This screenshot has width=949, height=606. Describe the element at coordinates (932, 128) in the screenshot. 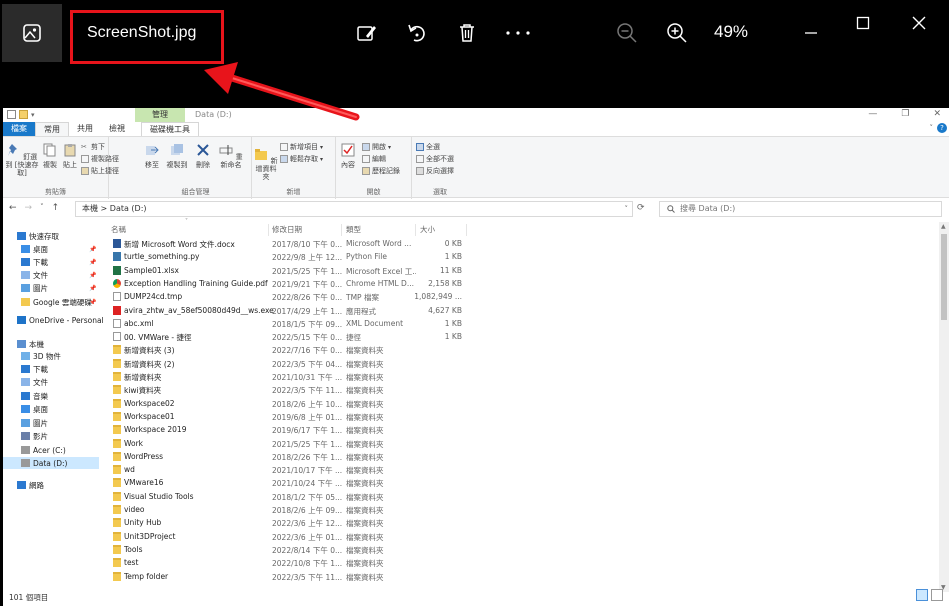

I see `ribbon-collapse-icon: ˅` at that location.